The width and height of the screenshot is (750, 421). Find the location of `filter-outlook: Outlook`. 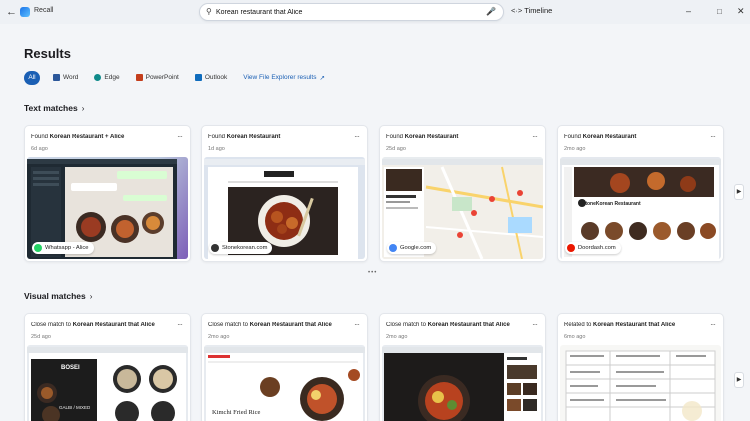

filter-outlook: Outlook is located at coordinates (211, 78).